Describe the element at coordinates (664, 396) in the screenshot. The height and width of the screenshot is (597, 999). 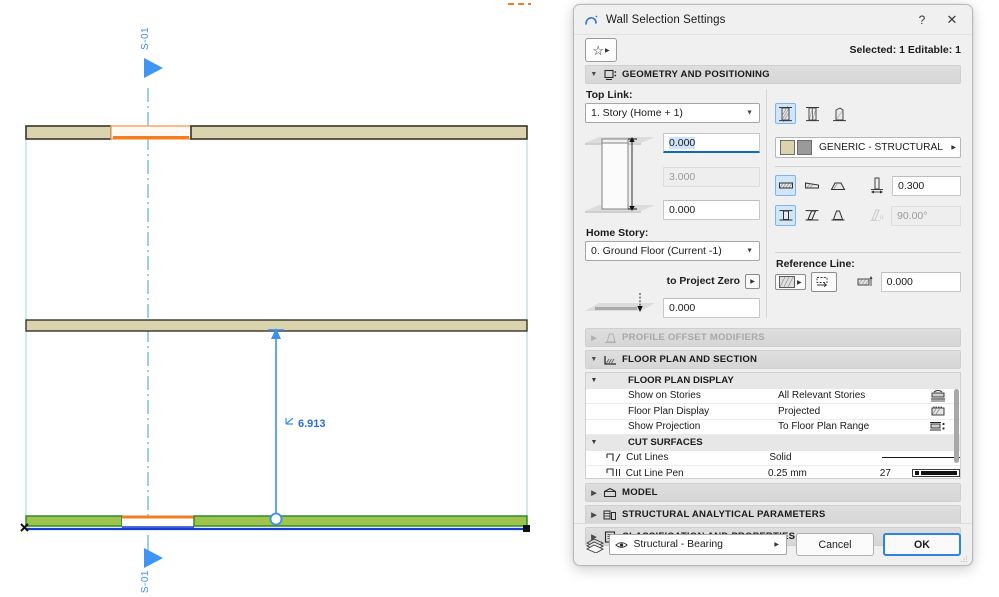
I see `row-name: Show on Stories` at that location.